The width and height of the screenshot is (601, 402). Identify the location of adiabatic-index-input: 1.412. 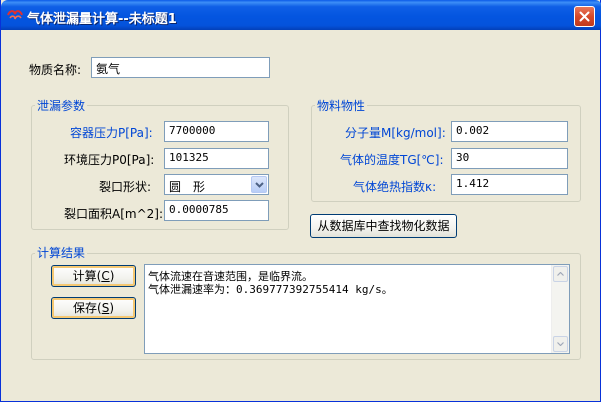
(509, 184).